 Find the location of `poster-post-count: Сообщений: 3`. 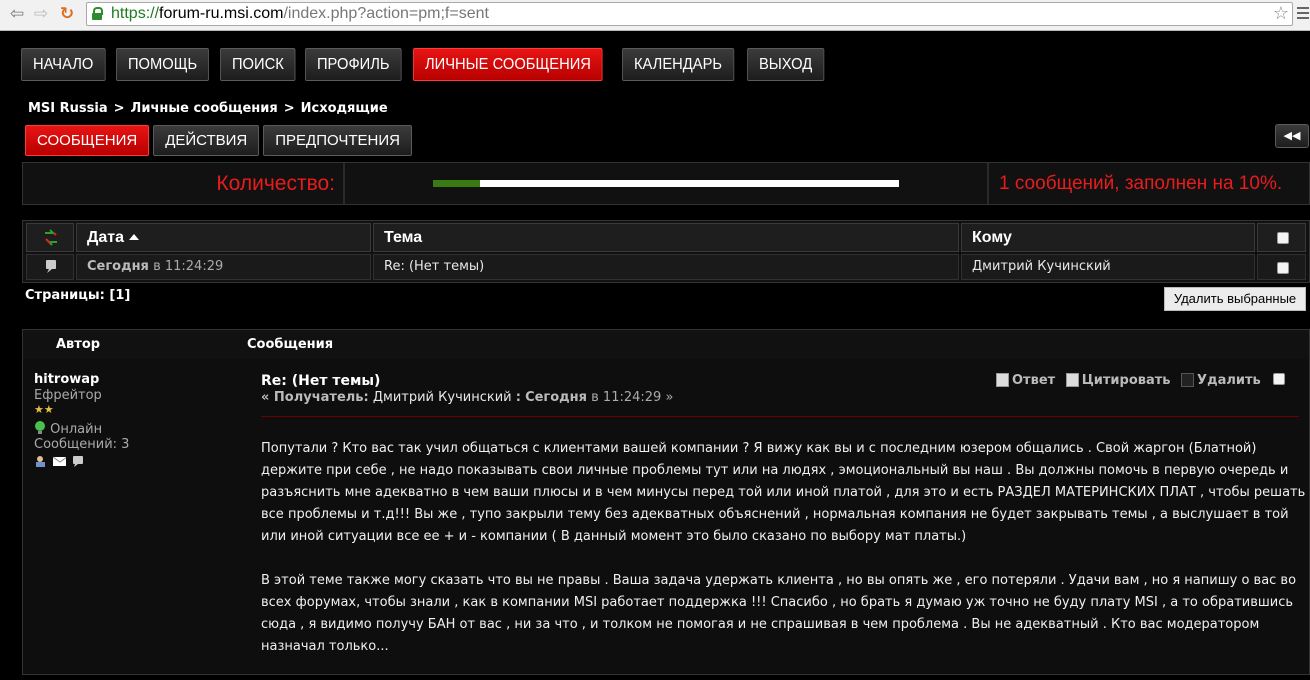

poster-post-count: Сообщений: 3 is located at coordinates (82, 444).